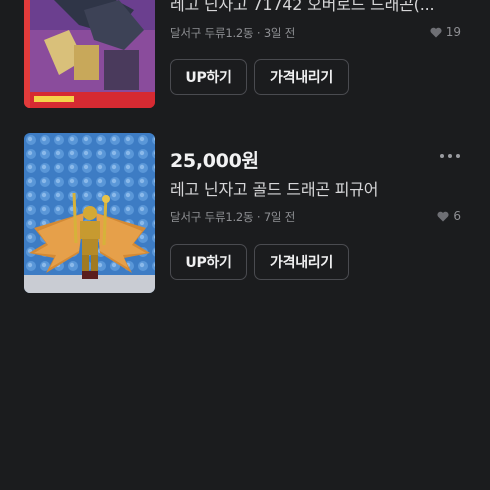 Image resolution: width=490 pixels, height=490 pixels. I want to click on listing-price: 25,000원, so click(214, 161).